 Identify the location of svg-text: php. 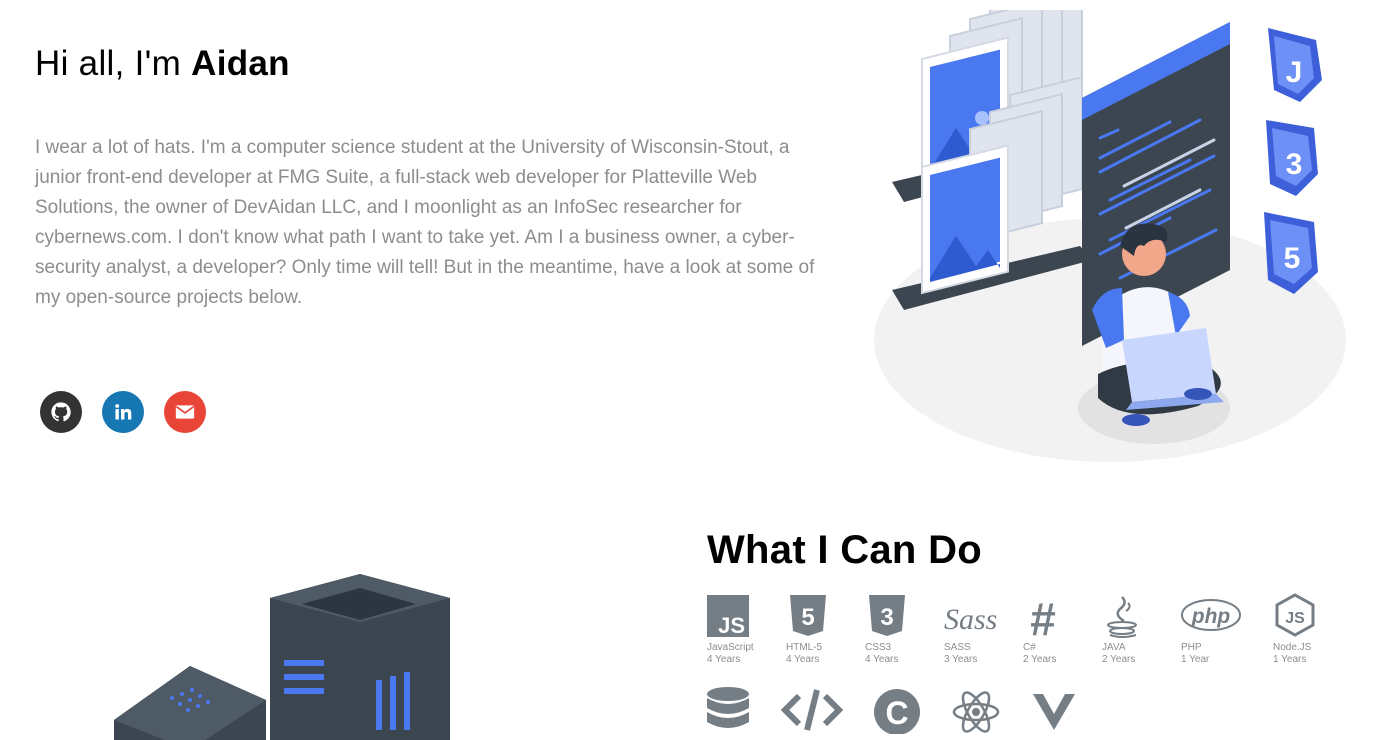
(1211, 616).